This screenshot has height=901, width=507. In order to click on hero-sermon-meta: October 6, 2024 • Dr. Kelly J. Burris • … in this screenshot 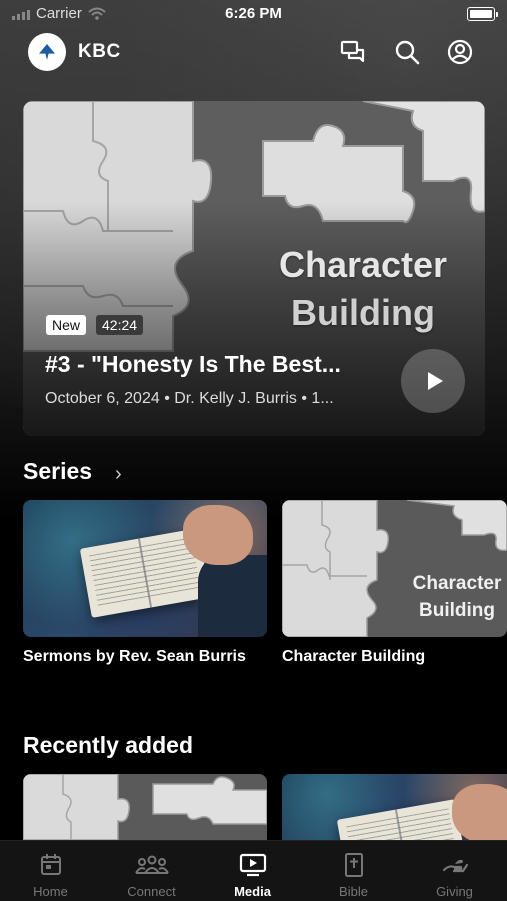, I will do `click(189, 398)`.